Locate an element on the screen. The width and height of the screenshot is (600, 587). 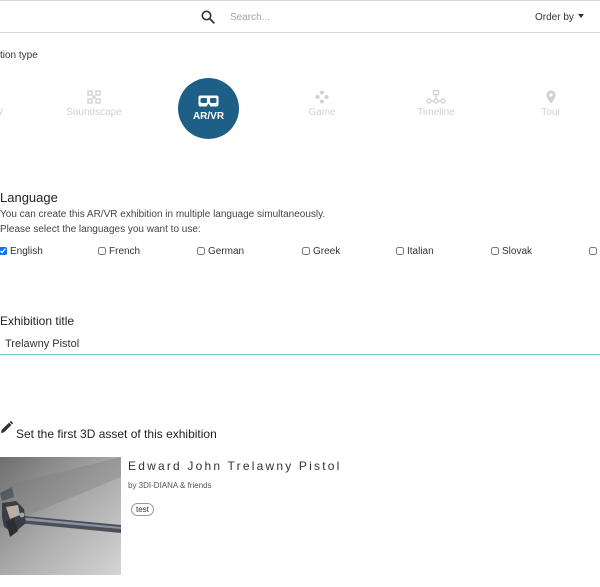
type-option-timeline: Timeline is located at coordinates (436, 104).